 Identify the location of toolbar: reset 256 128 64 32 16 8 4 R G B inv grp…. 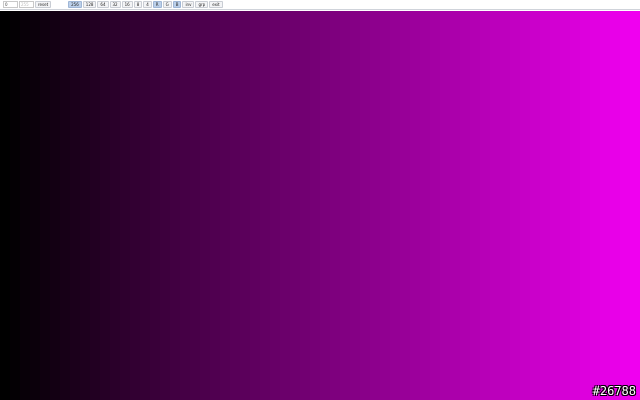
(320, 5).